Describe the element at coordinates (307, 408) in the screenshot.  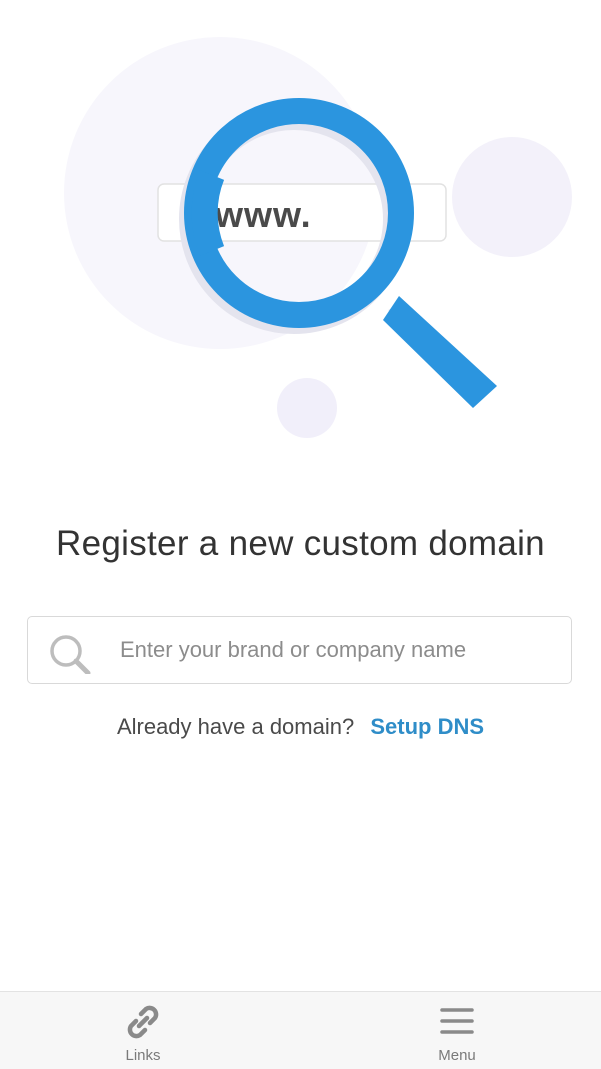
I see `small-background-bubble` at that location.